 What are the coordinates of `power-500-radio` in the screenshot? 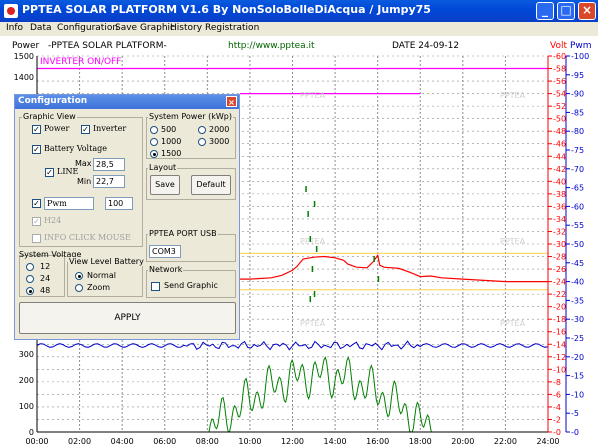 It's located at (154, 130).